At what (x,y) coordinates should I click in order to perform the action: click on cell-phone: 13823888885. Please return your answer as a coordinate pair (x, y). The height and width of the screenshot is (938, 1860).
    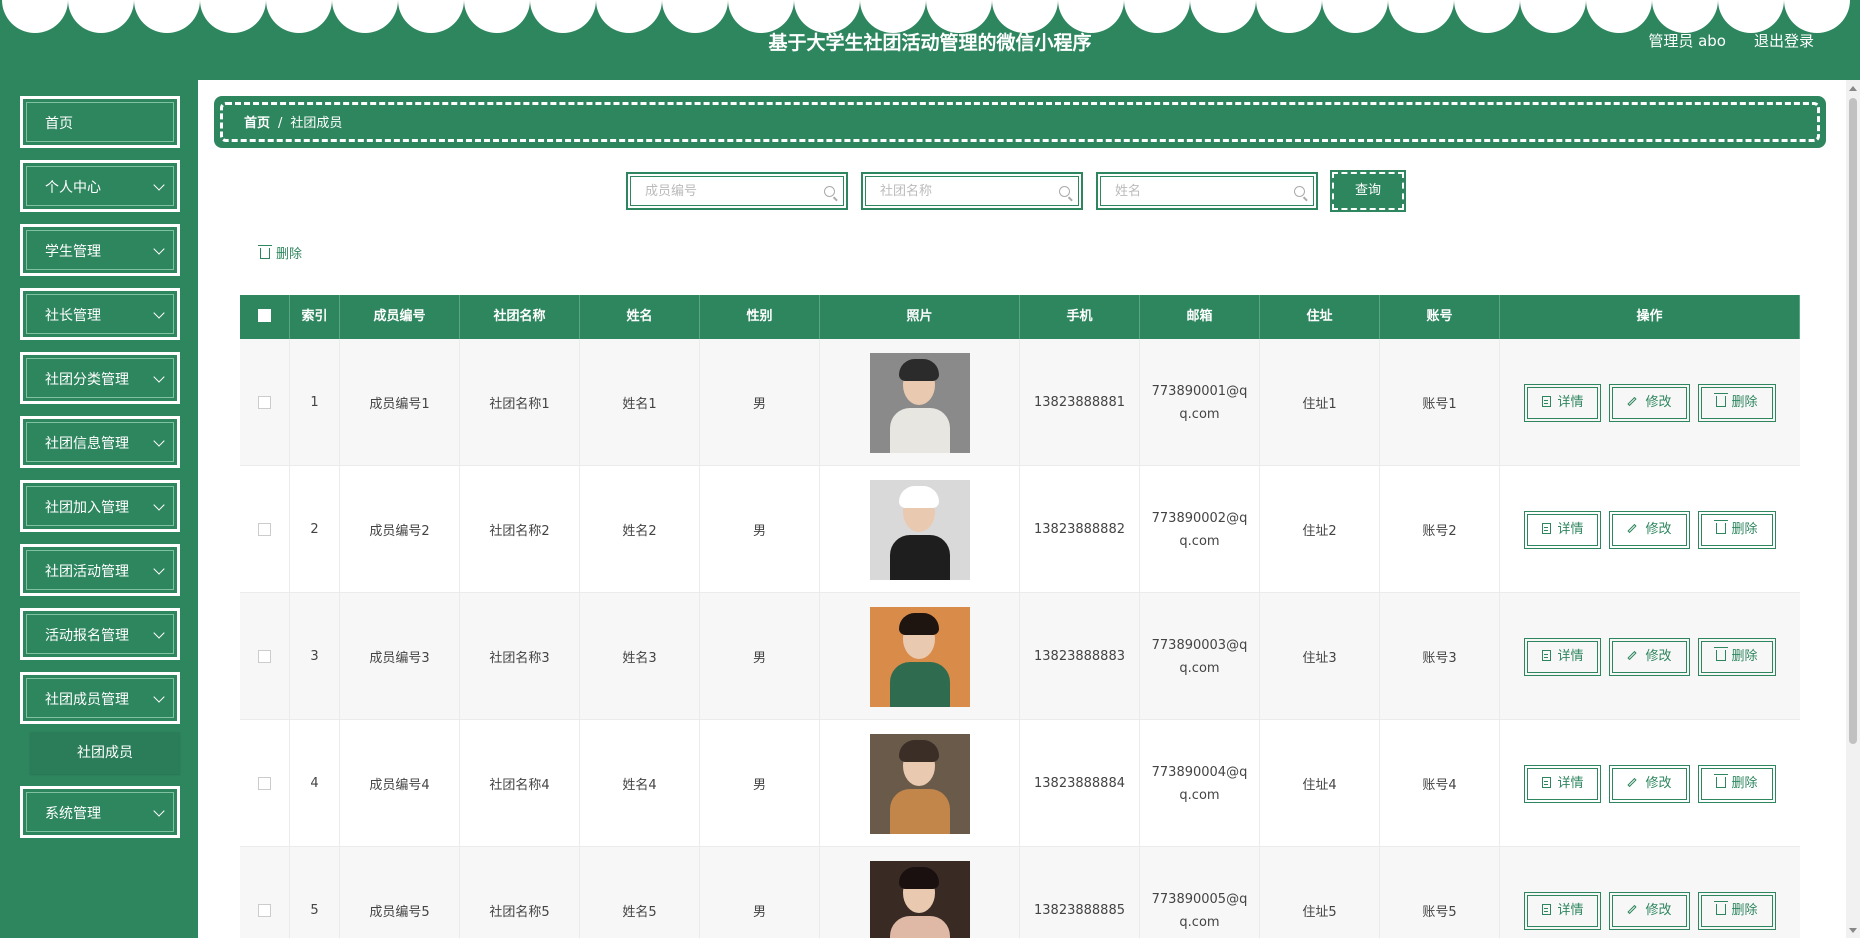
    Looking at the image, I should click on (1080, 892).